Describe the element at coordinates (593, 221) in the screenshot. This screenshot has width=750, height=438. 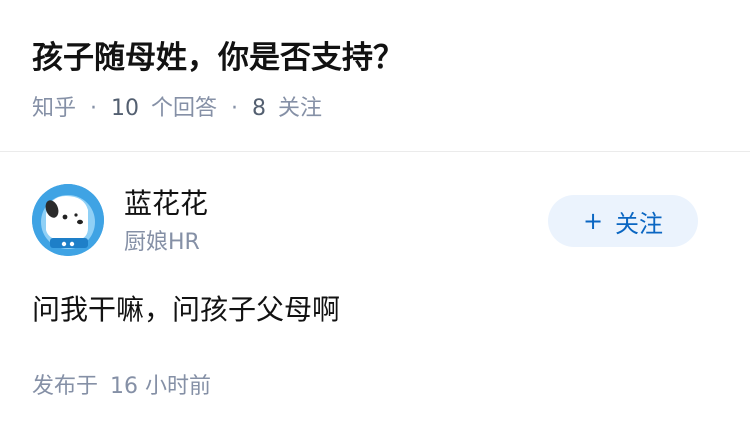
I see `plus-icon: +` at that location.